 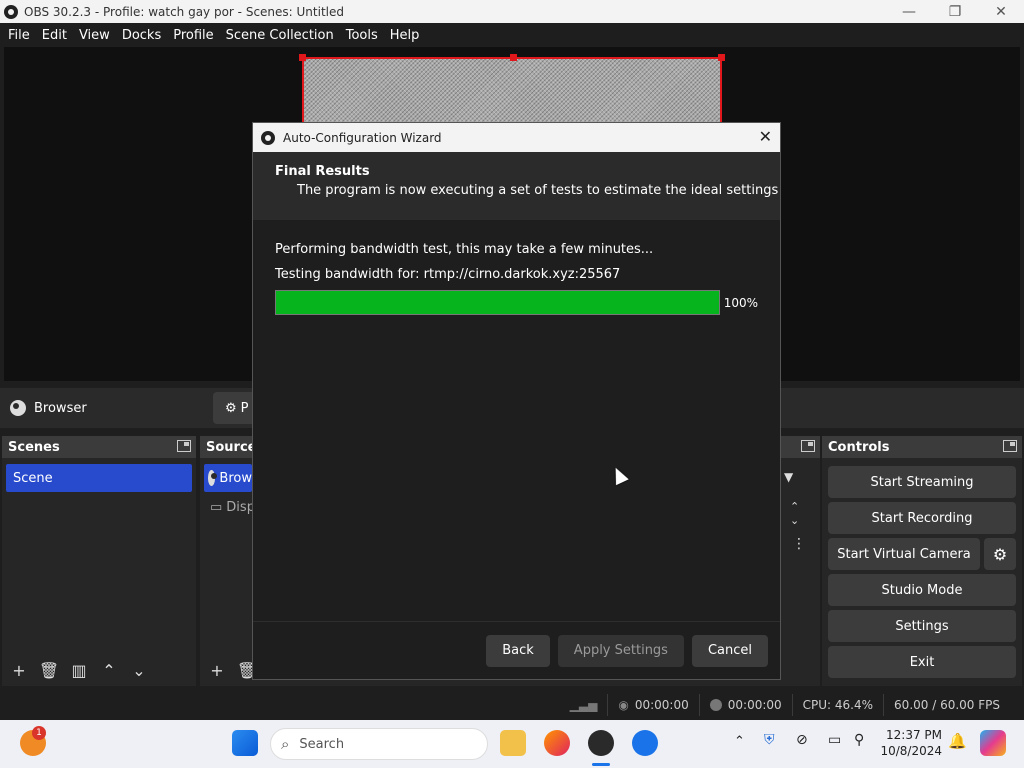 What do you see at coordinates (715, 705) in the screenshot?
I see `record-dot-icon` at bounding box center [715, 705].